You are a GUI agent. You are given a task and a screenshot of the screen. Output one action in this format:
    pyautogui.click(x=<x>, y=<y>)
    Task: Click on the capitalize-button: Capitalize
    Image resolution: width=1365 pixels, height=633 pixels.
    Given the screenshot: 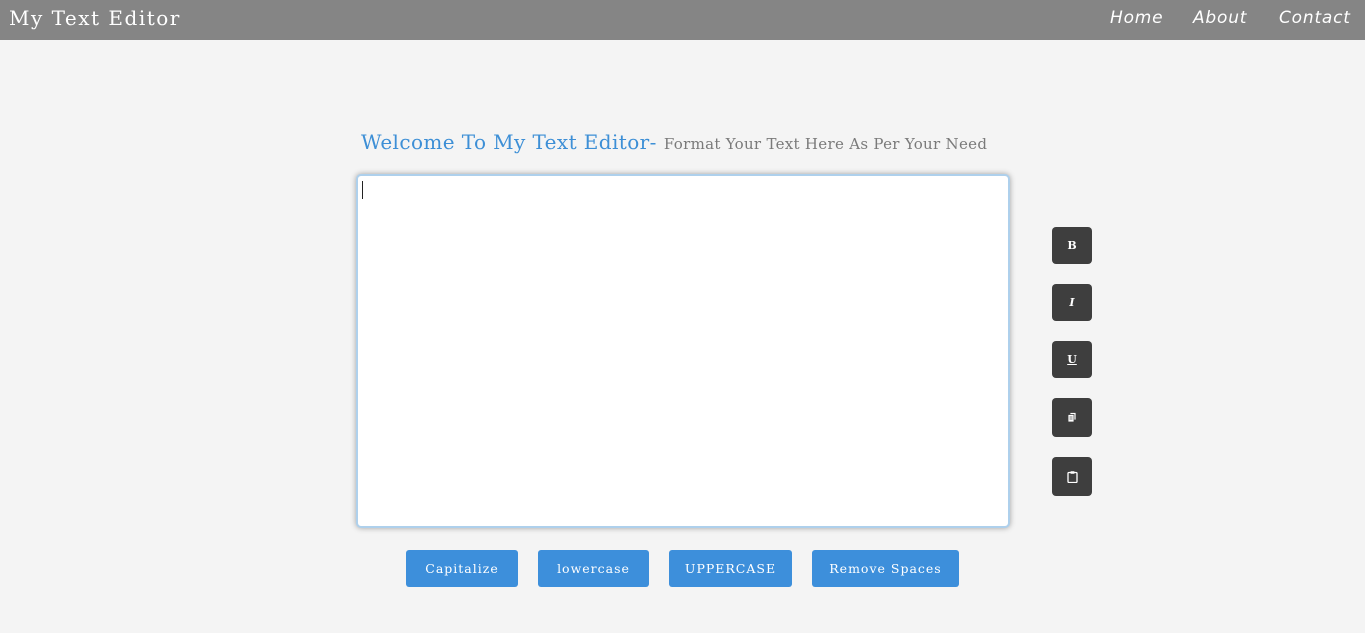 What is the action you would take?
    pyautogui.click(x=462, y=568)
    